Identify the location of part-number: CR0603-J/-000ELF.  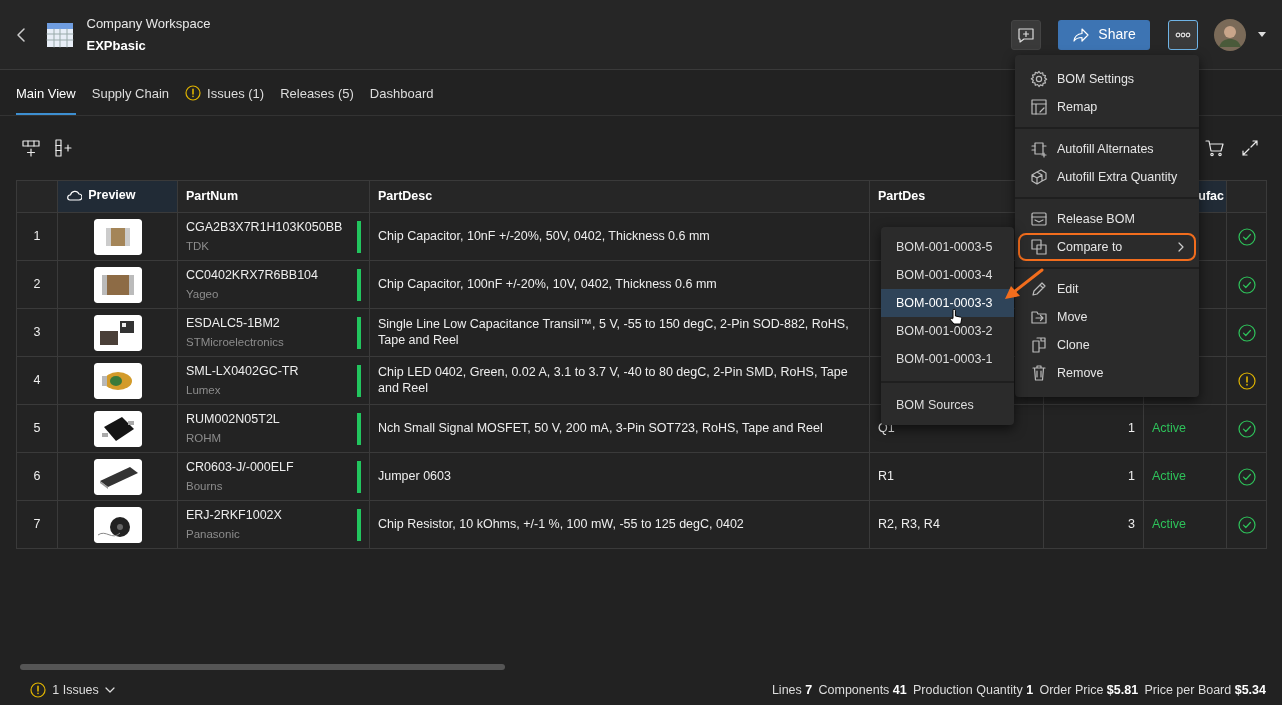
(240, 467).